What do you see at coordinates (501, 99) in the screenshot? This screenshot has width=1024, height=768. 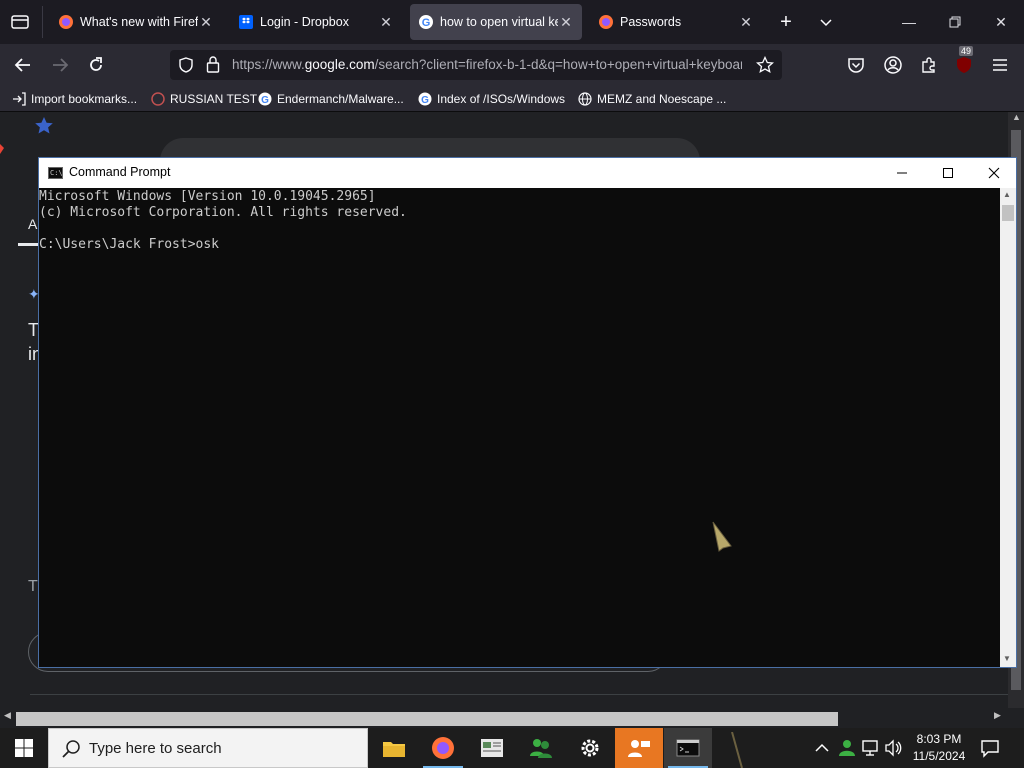 I see `bookmark-label: Index of /ISOs/Windows` at bounding box center [501, 99].